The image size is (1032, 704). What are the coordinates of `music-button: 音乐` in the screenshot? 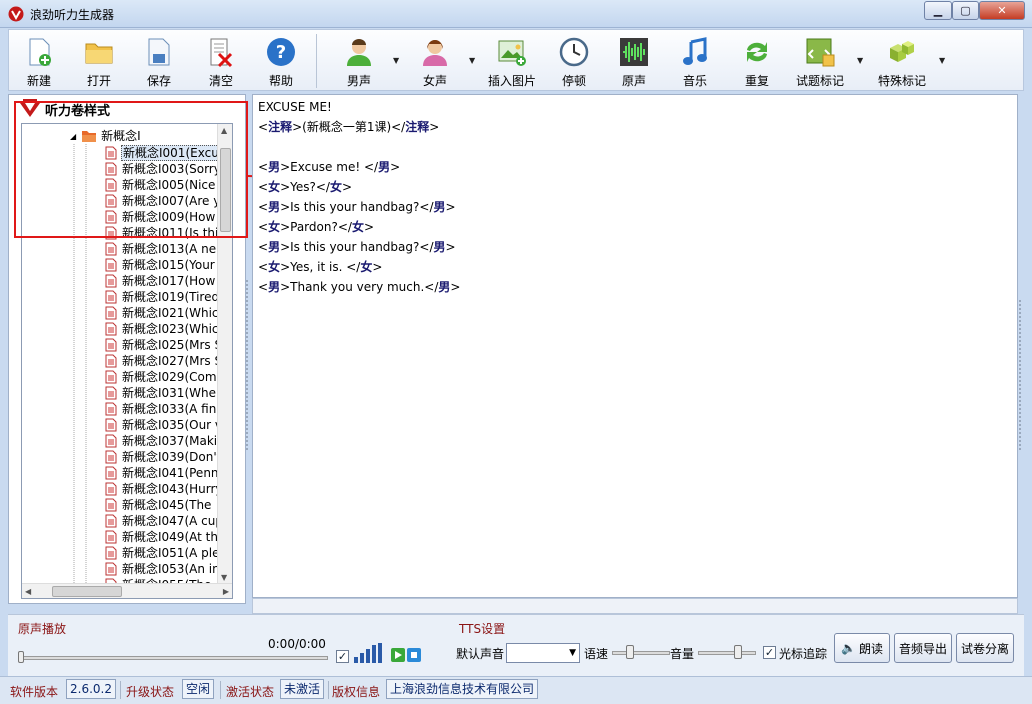 It's located at (695, 60).